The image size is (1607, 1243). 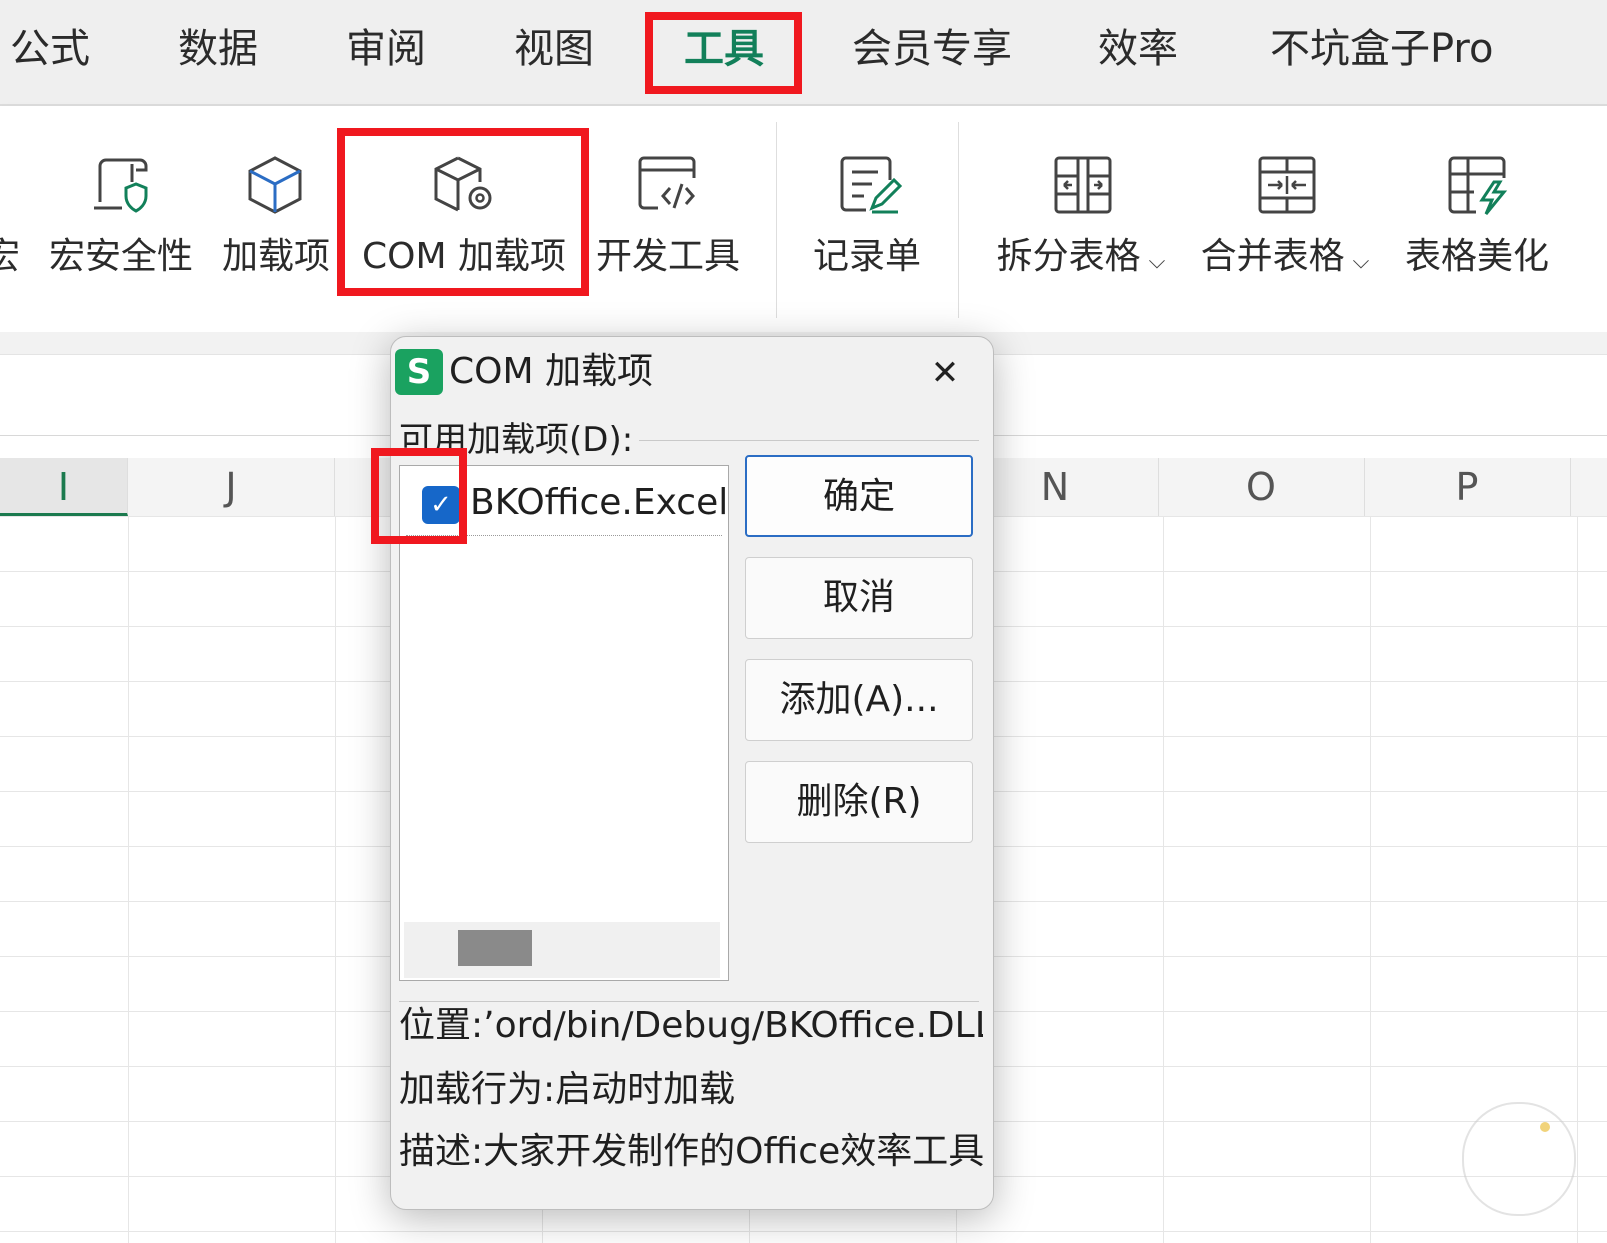 I want to click on close-icon: ✕, so click(x=945, y=373).